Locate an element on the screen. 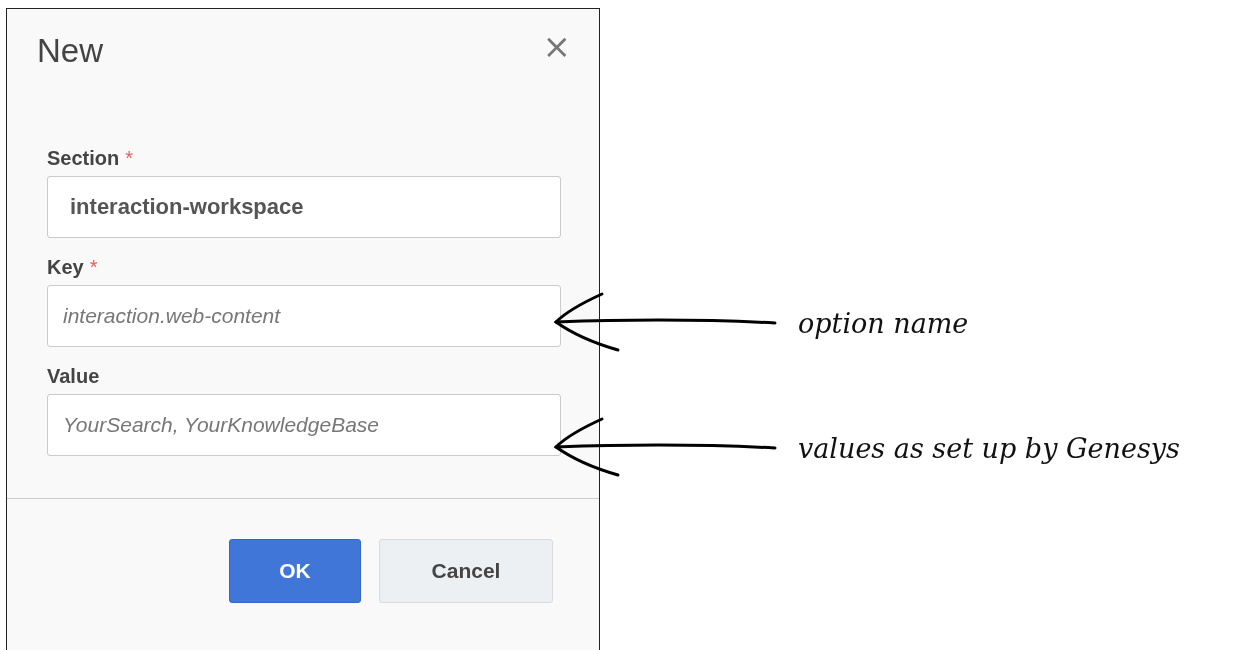 This screenshot has width=1243, height=650. input-field: YourSearch, YourKnowledgeBase is located at coordinates (304, 425).